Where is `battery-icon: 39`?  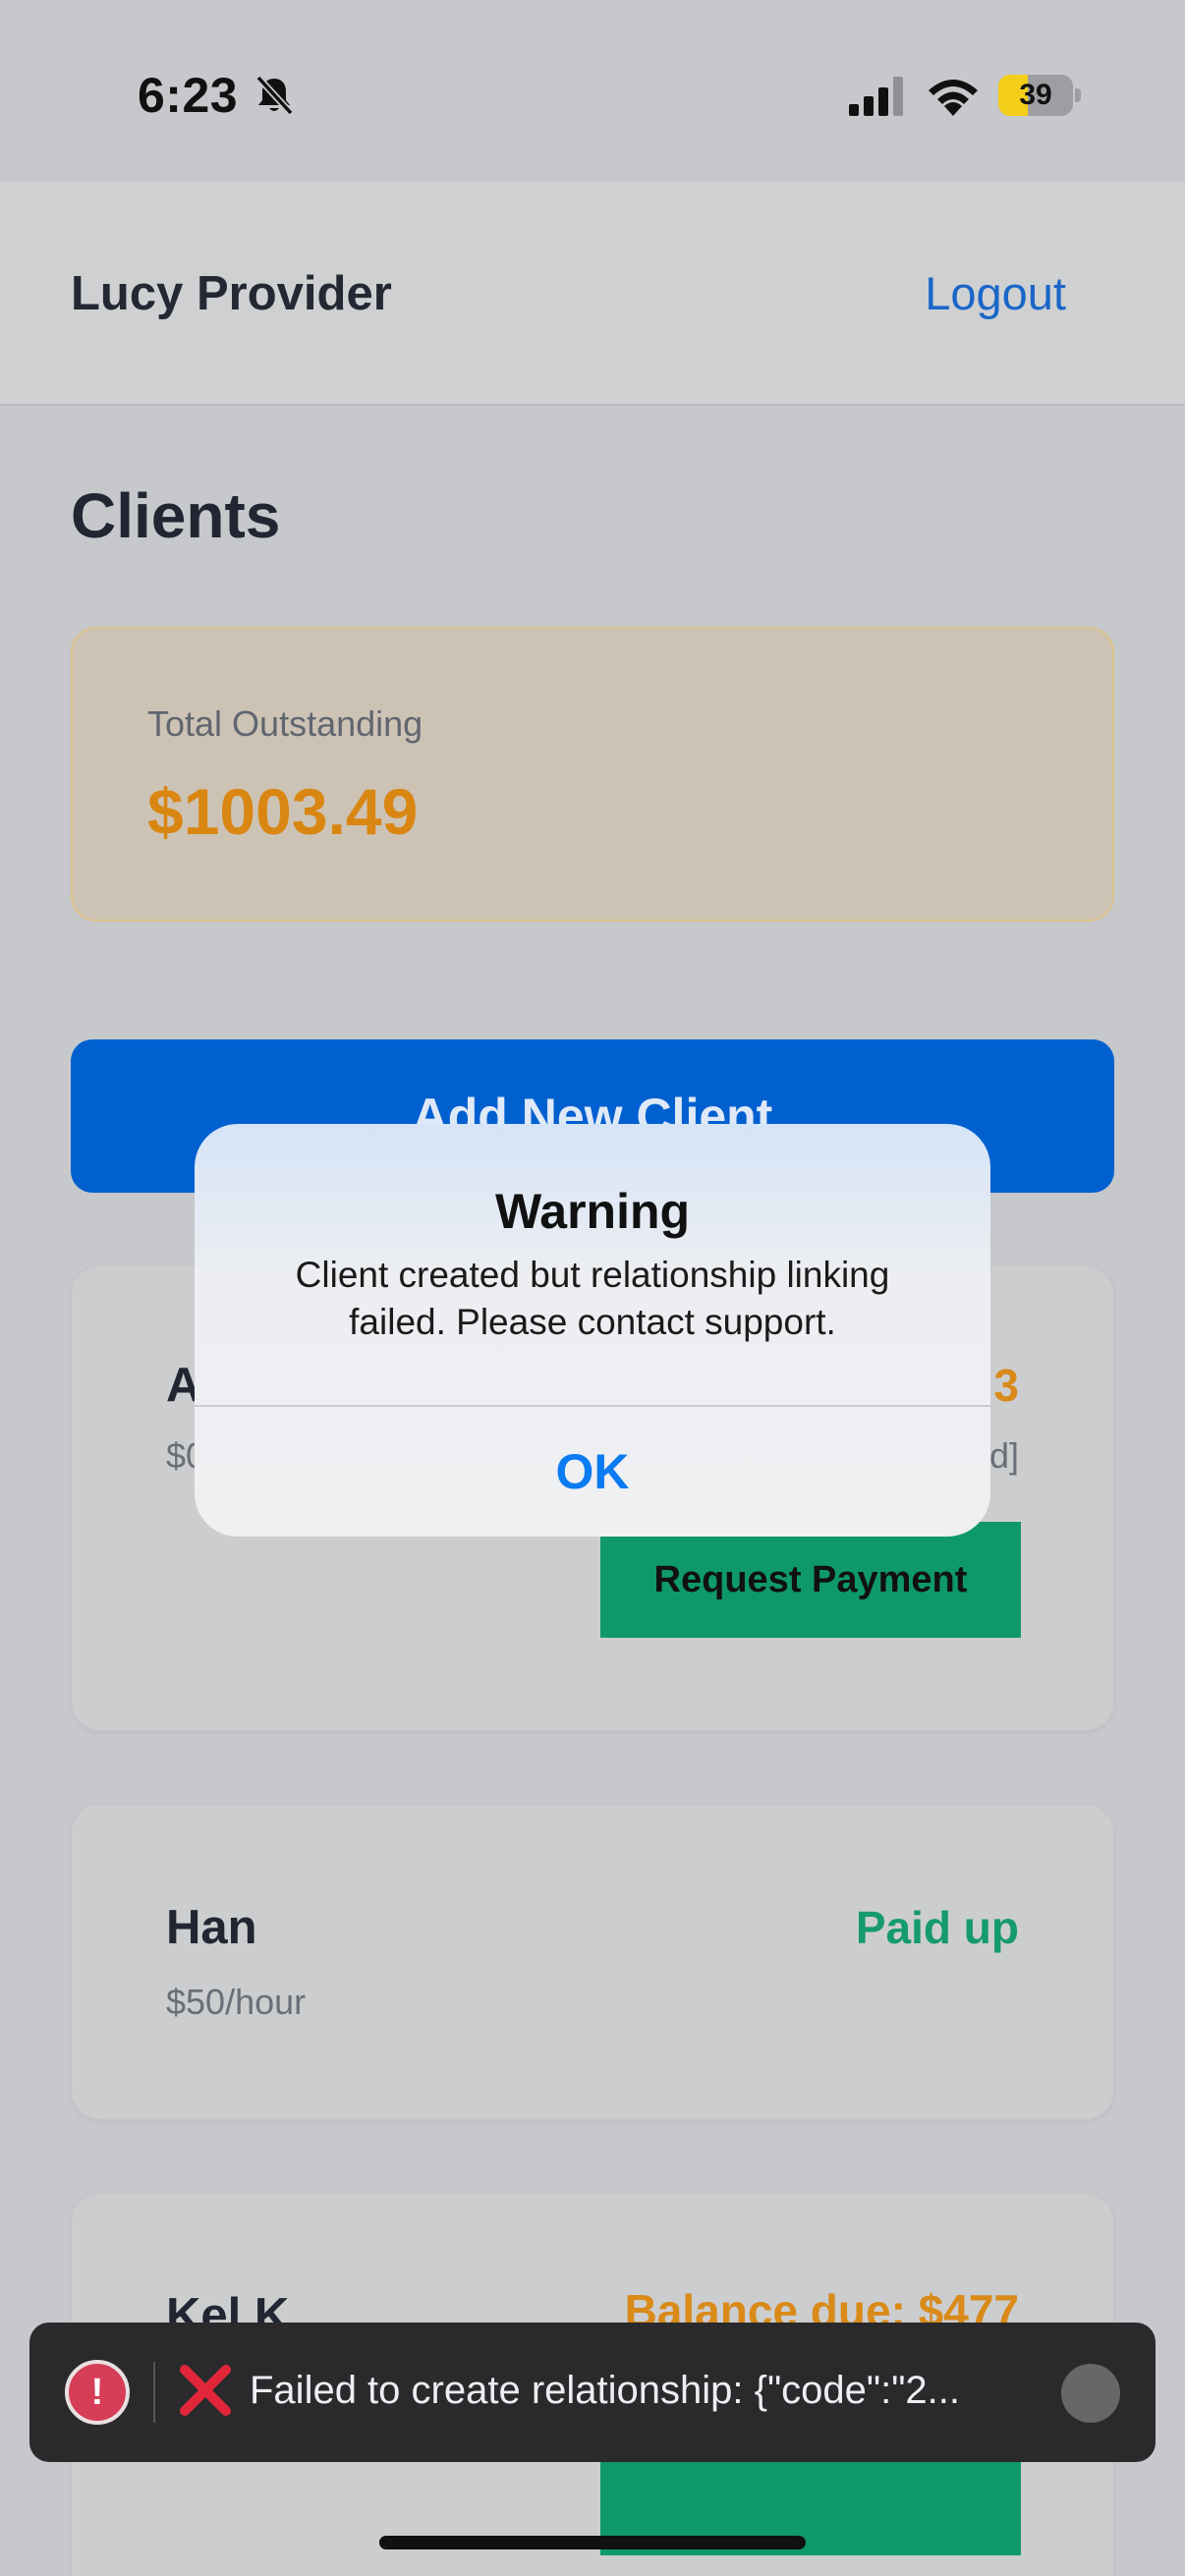
battery-icon: 39 is located at coordinates (1040, 95).